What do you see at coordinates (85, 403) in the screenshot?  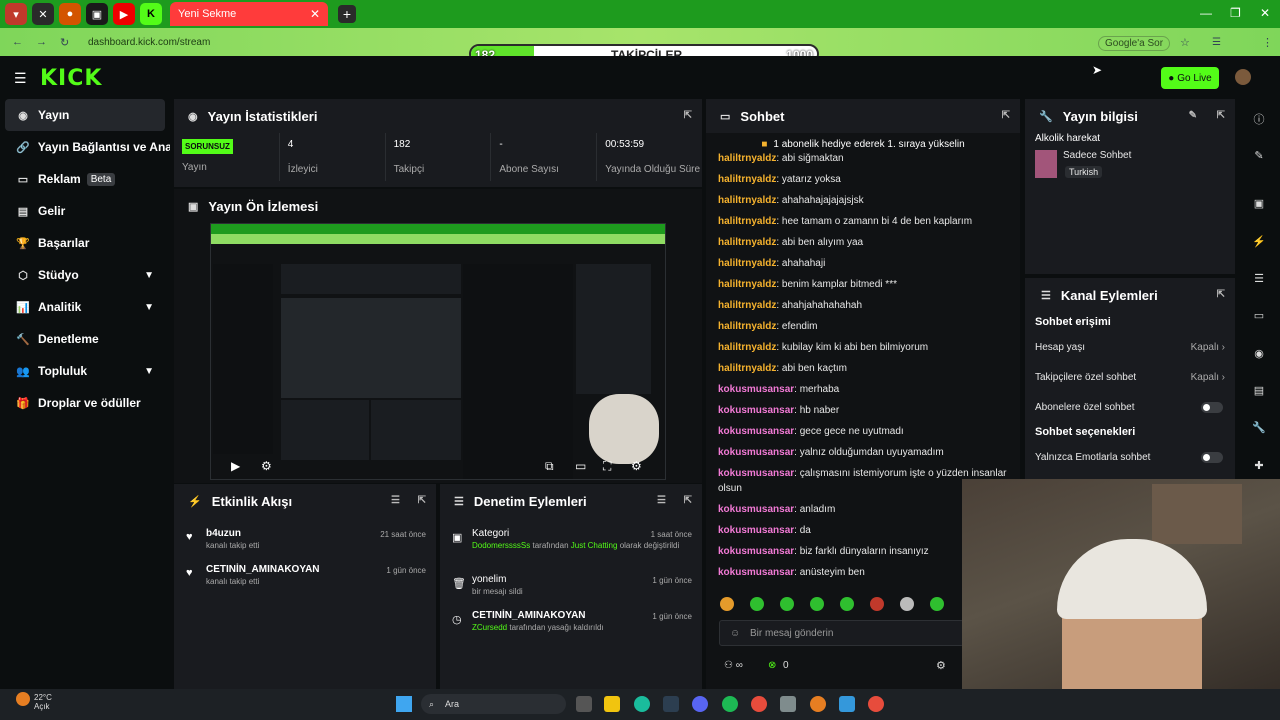 I see `sidebar-item-droplar: 🎁 Droplar ve ödüller` at bounding box center [85, 403].